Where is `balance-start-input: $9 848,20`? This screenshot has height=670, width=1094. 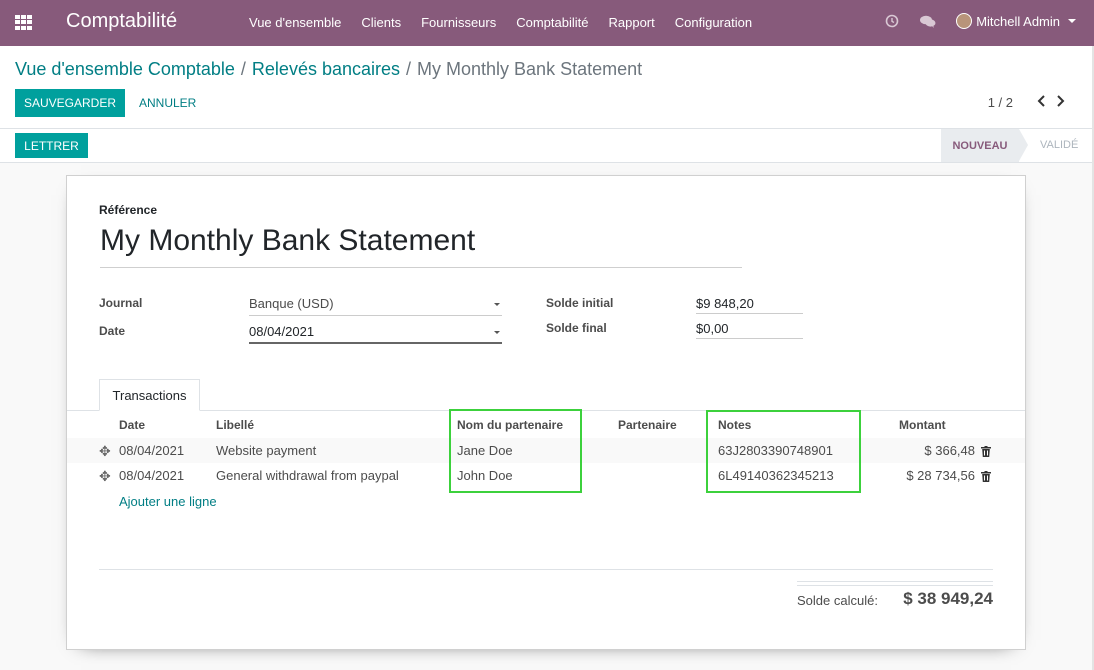 balance-start-input: $9 848,20 is located at coordinates (749, 305).